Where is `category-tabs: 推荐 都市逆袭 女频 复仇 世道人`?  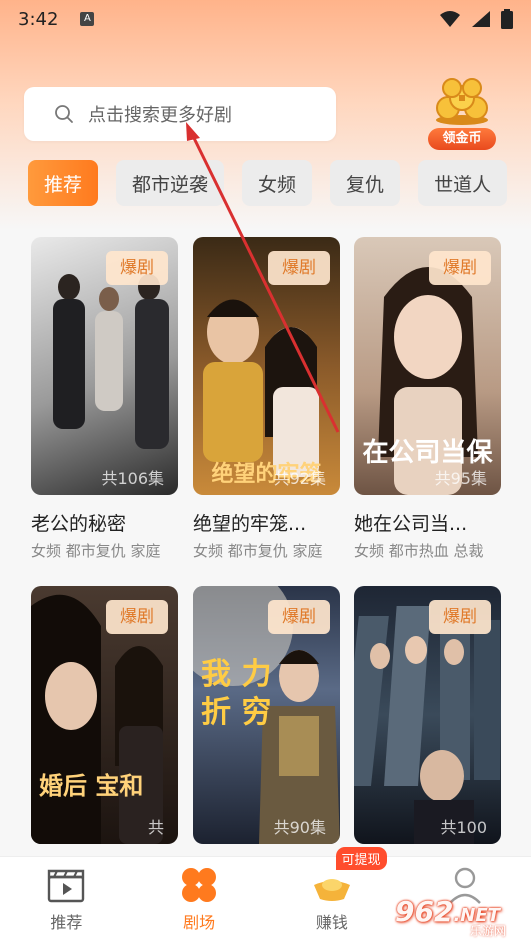
category-tabs: 推荐 都市逆袭 女频 复仇 世道人 is located at coordinates (279, 184).